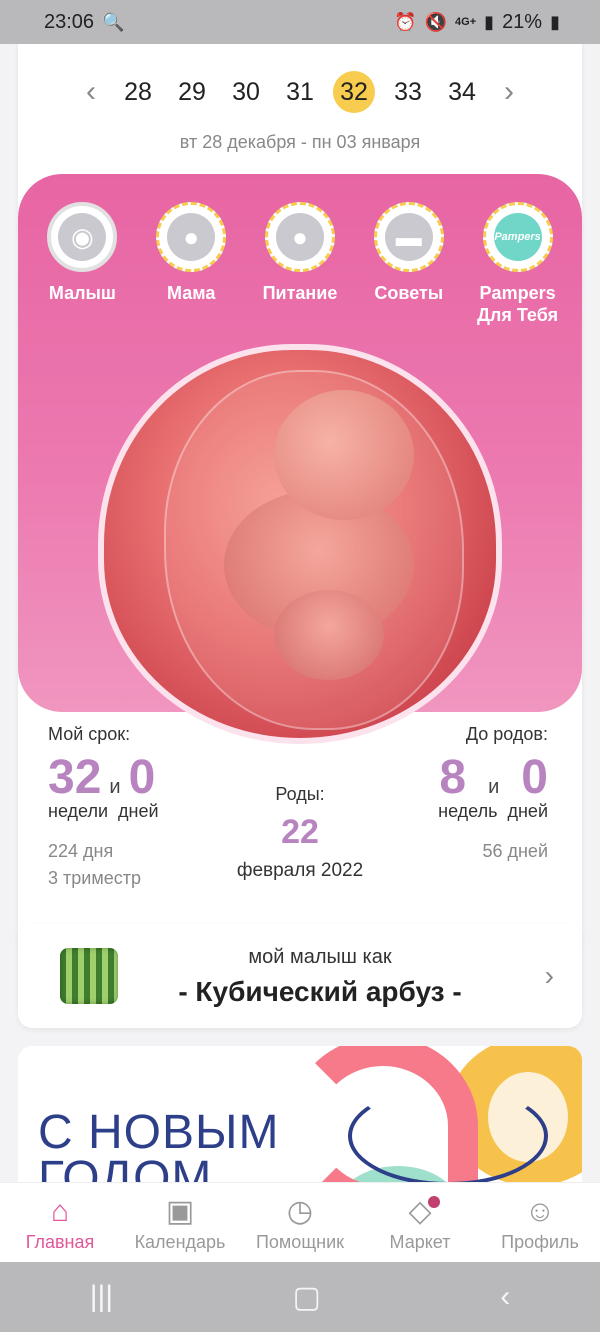  Describe the element at coordinates (517, 237) in the screenshot. I see `pampers-logo: Pampers` at that location.